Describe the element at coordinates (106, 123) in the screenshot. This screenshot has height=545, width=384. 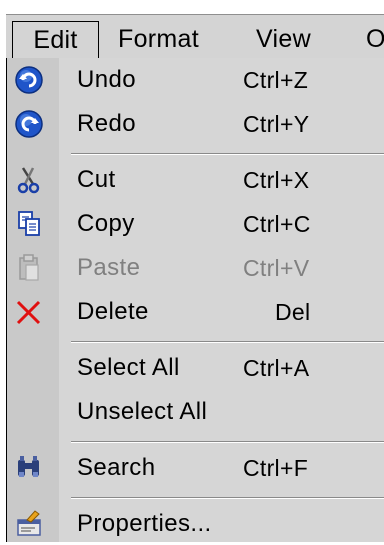
I see `menu-item-label: Redo` at that location.